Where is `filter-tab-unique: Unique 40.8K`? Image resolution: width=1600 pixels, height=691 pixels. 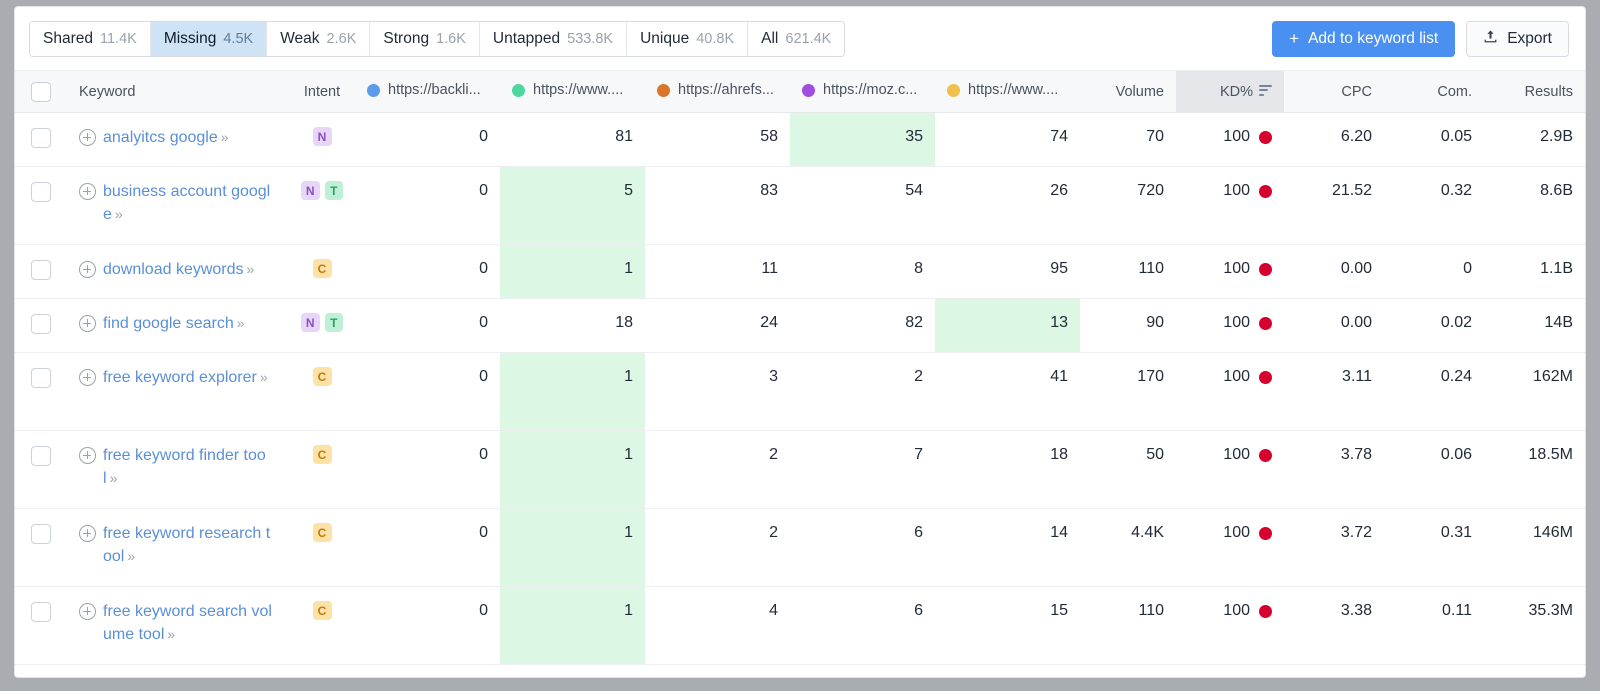 filter-tab-unique: Unique 40.8K is located at coordinates (688, 38).